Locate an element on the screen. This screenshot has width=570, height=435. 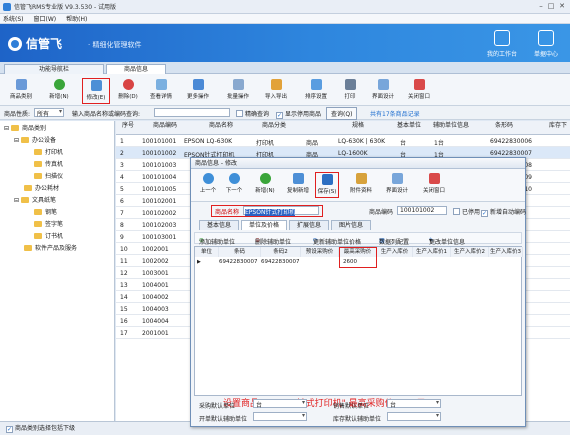
dialog-add-button: 新增(N) is located at coordinates (265, 185).